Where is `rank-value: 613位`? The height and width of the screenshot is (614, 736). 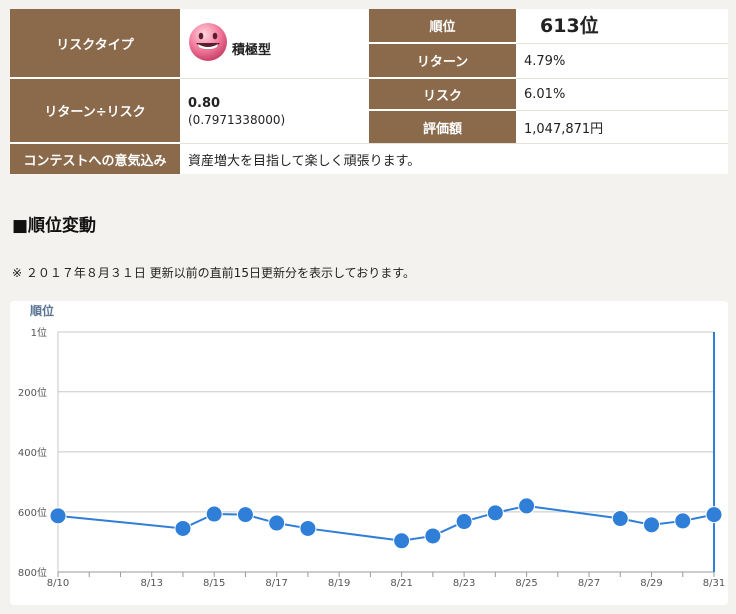 rank-value: 613位 is located at coordinates (569, 26).